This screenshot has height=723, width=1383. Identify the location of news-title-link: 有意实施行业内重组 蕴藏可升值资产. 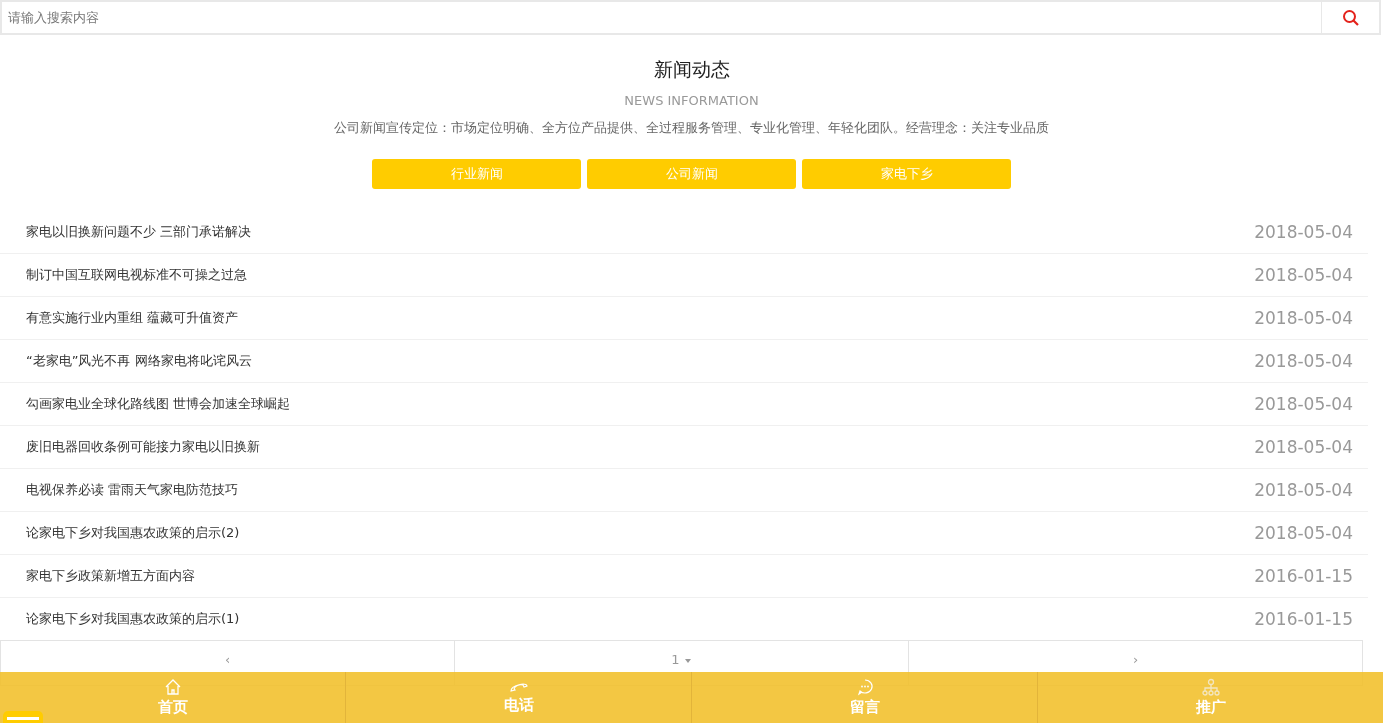
(132, 318).